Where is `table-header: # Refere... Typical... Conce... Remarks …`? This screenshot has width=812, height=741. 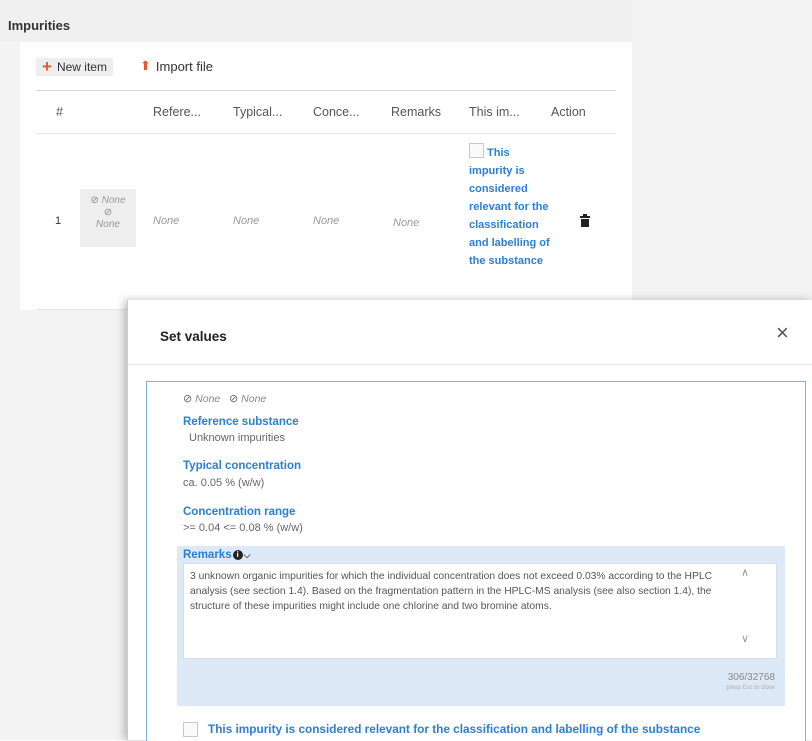 table-header: # Refere... Typical... Conce... Remarks … is located at coordinates (326, 112).